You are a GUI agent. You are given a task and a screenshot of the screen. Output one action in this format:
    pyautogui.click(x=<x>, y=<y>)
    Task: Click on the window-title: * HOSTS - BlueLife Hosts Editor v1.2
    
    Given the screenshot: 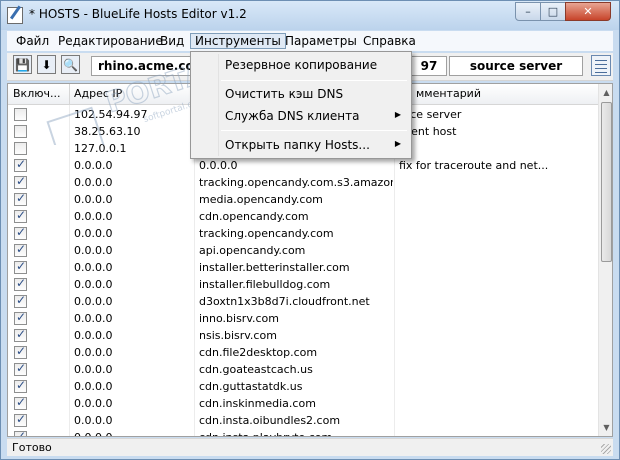 What is the action you would take?
    pyautogui.click(x=138, y=14)
    